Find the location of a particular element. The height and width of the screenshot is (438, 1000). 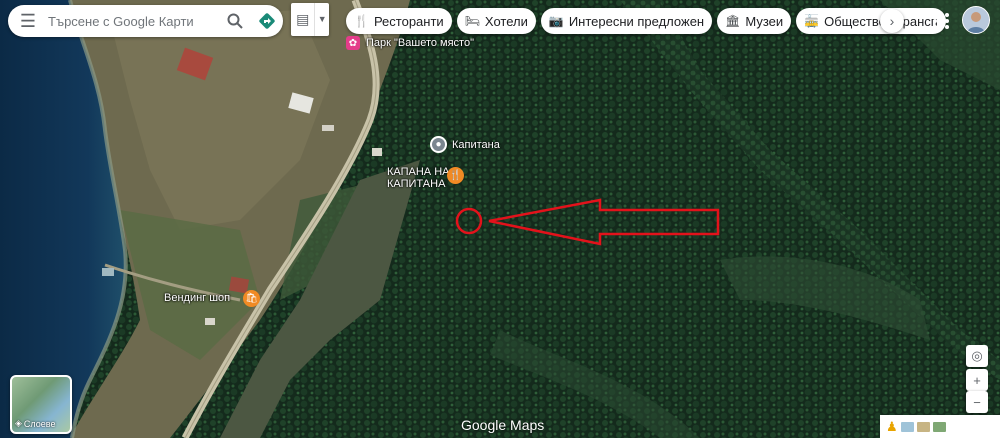

chip-restaurants: 🍴 Ресторанти is located at coordinates (399, 21).